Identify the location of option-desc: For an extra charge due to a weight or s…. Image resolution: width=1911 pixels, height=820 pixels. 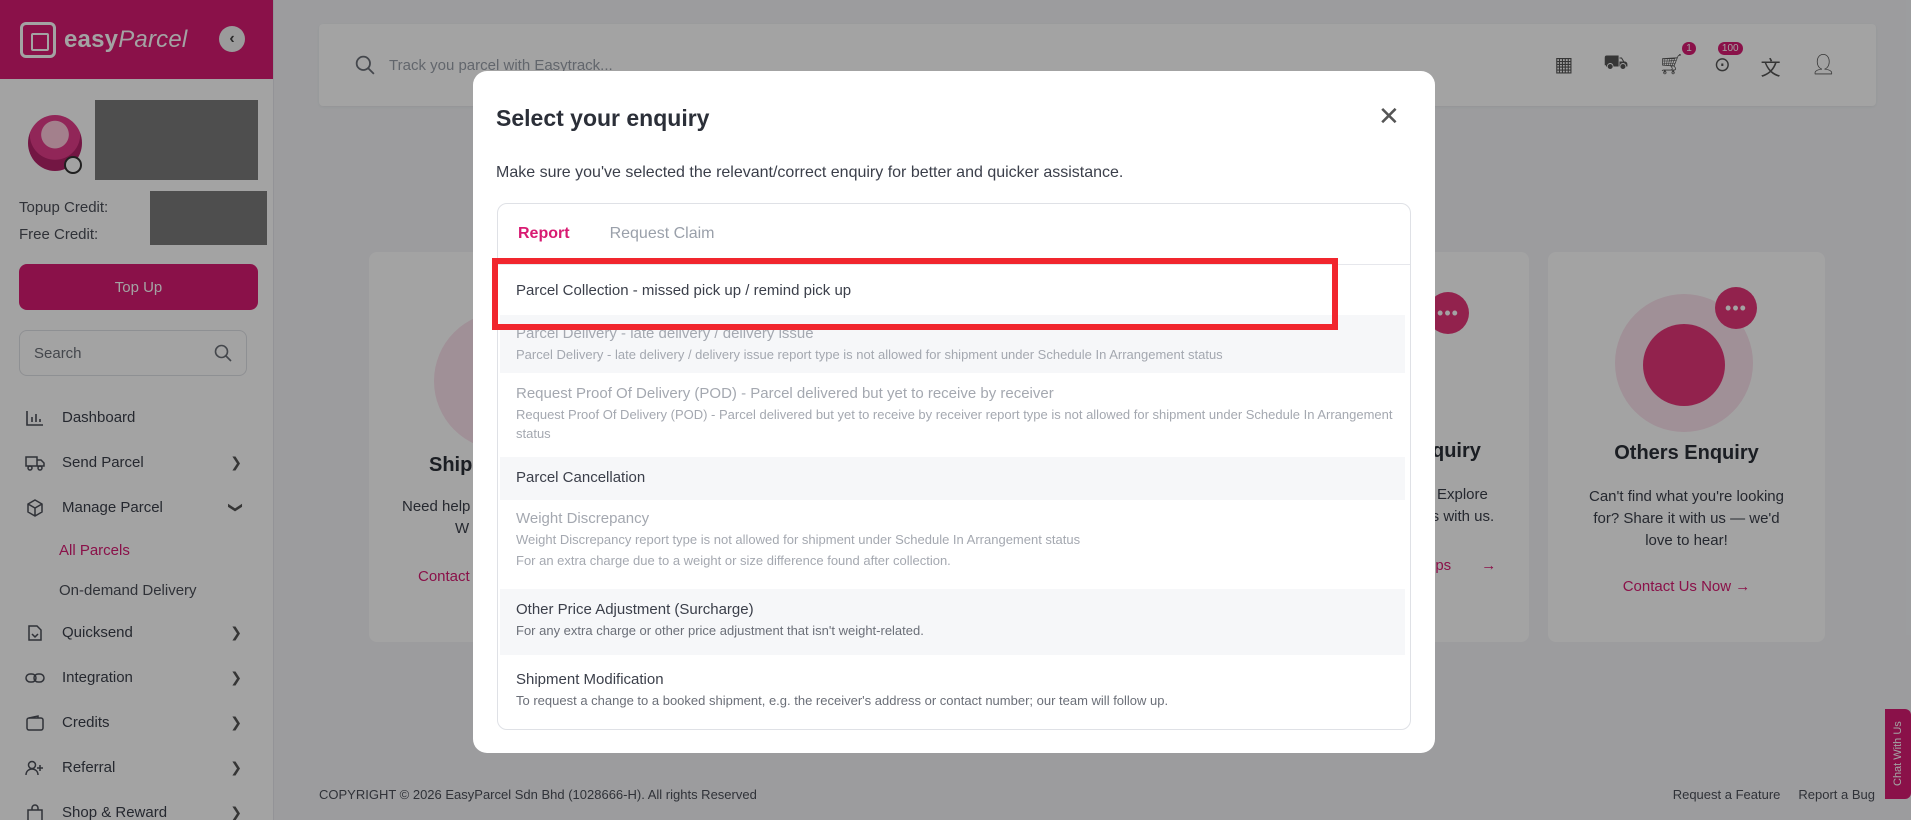
(733, 560).